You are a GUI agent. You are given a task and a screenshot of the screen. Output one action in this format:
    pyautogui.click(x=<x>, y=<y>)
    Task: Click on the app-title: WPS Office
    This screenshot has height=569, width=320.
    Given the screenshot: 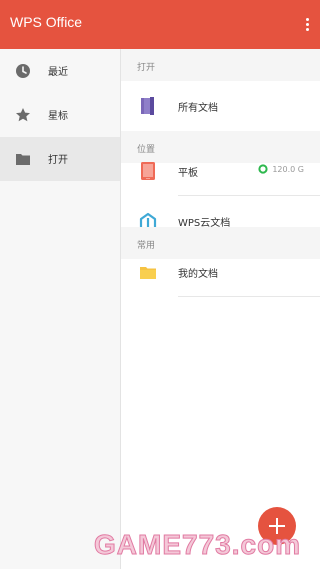 What is the action you would take?
    pyautogui.click(x=46, y=22)
    